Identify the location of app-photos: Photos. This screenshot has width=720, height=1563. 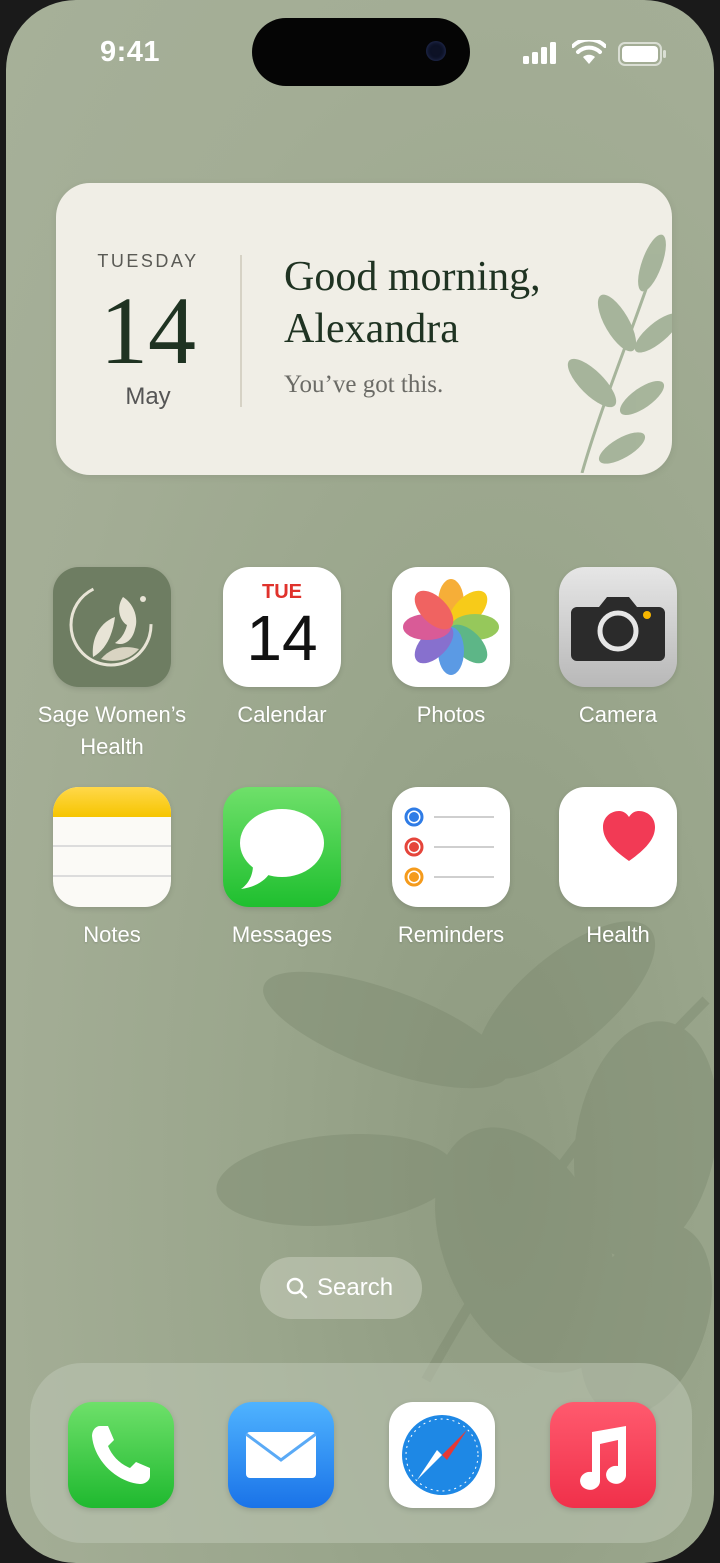
(451, 649).